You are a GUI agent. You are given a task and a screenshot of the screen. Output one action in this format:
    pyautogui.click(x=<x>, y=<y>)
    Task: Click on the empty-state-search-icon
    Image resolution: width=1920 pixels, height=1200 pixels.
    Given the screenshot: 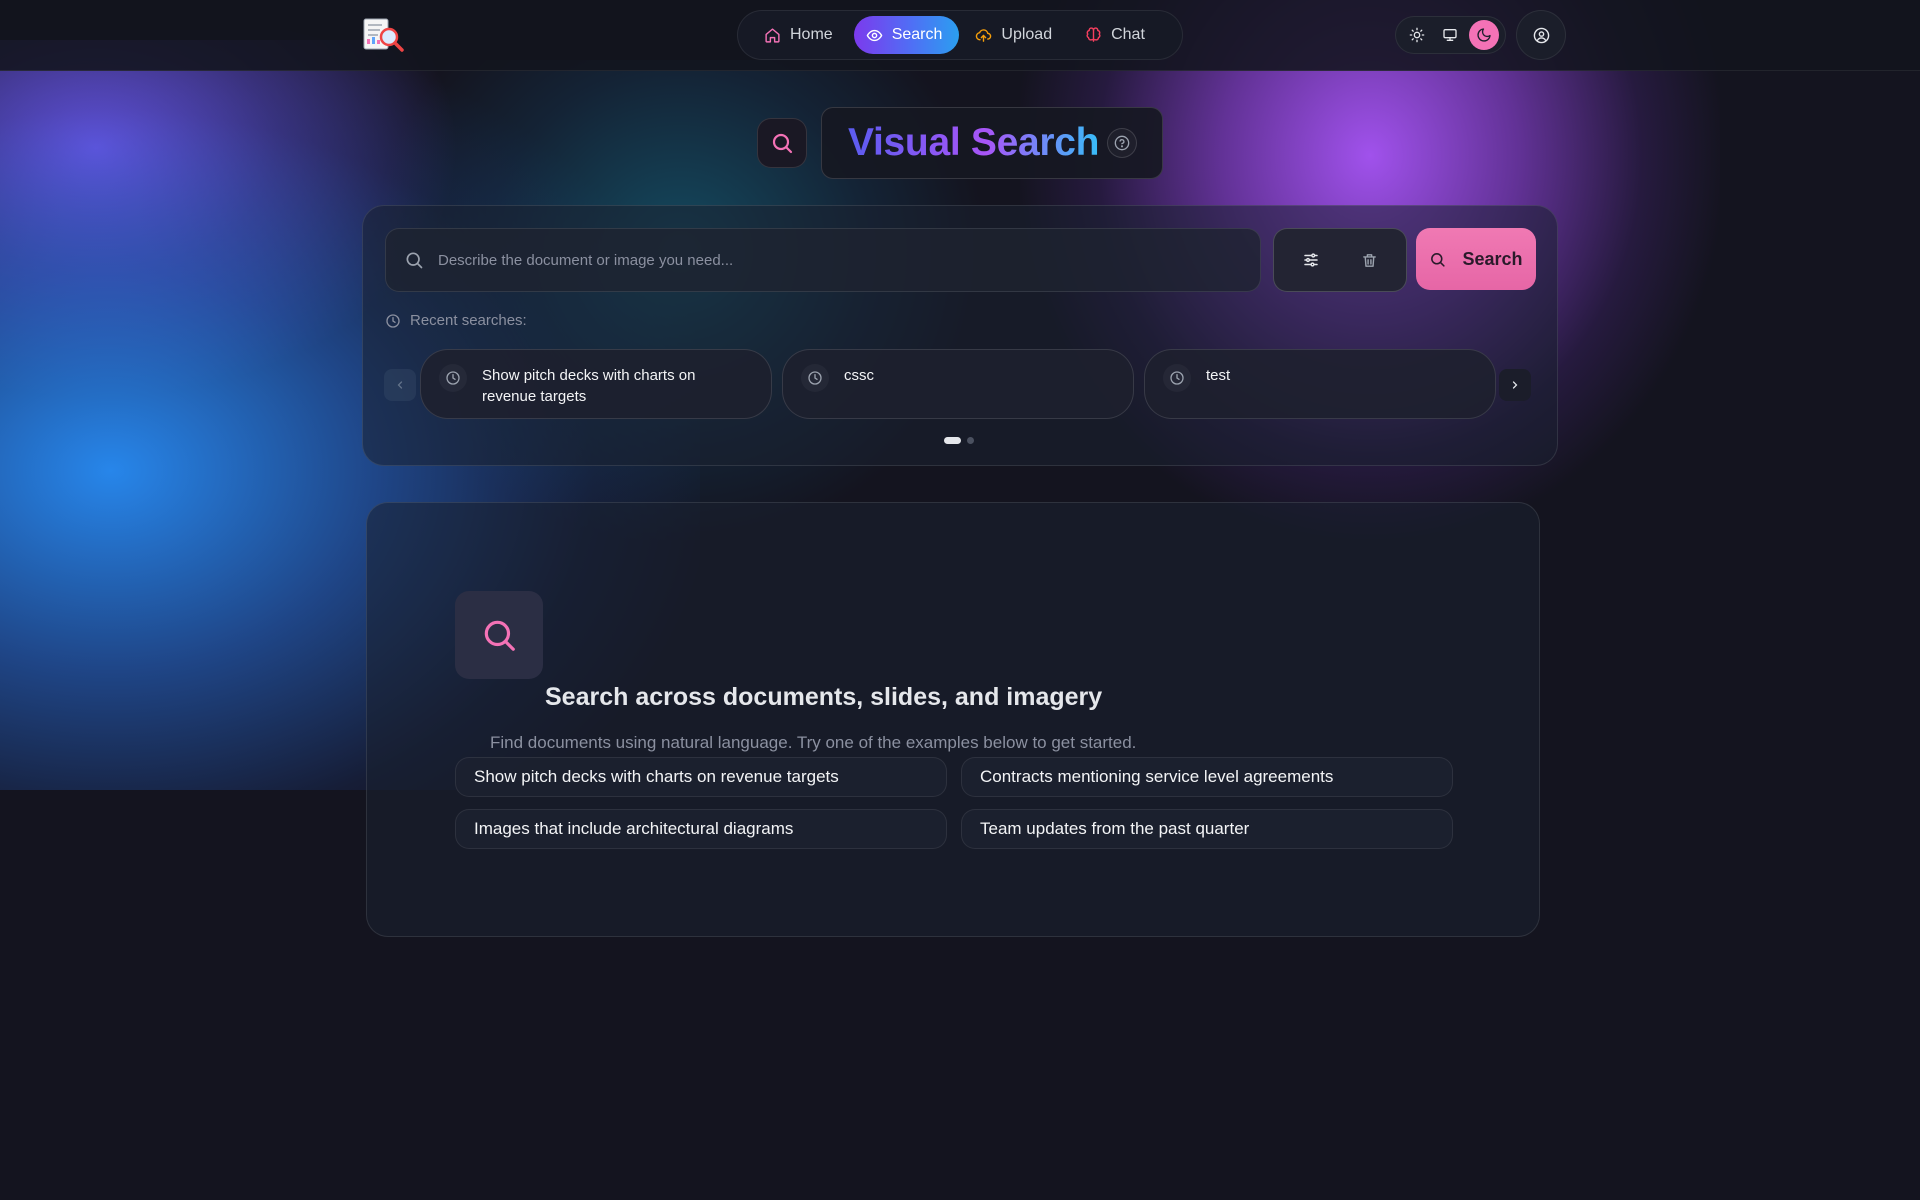 What is the action you would take?
    pyautogui.click(x=499, y=635)
    